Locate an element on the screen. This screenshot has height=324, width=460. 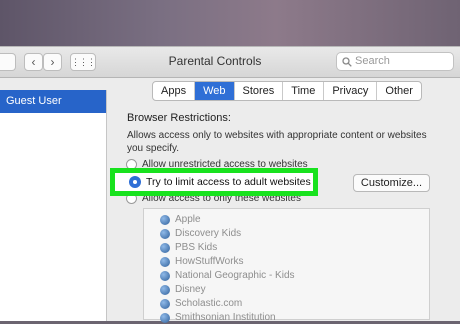
toolbar-edge-button is located at coordinates (8, 62).